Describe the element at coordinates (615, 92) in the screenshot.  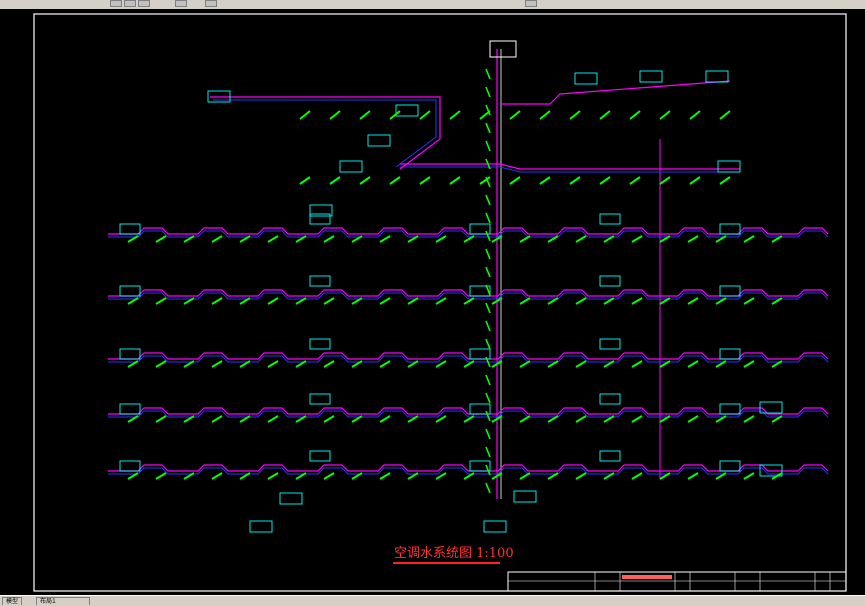
I see `roof-supply-pipe` at that location.